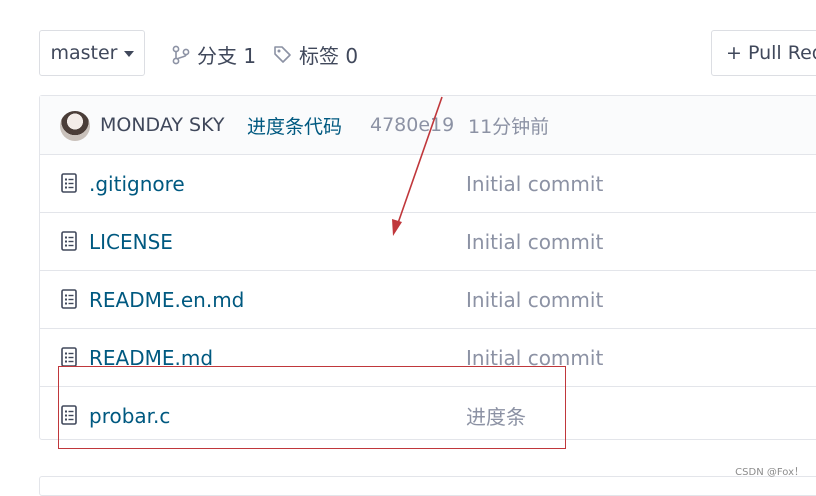  I want to click on commit-time: 11分钟前, so click(509, 126).